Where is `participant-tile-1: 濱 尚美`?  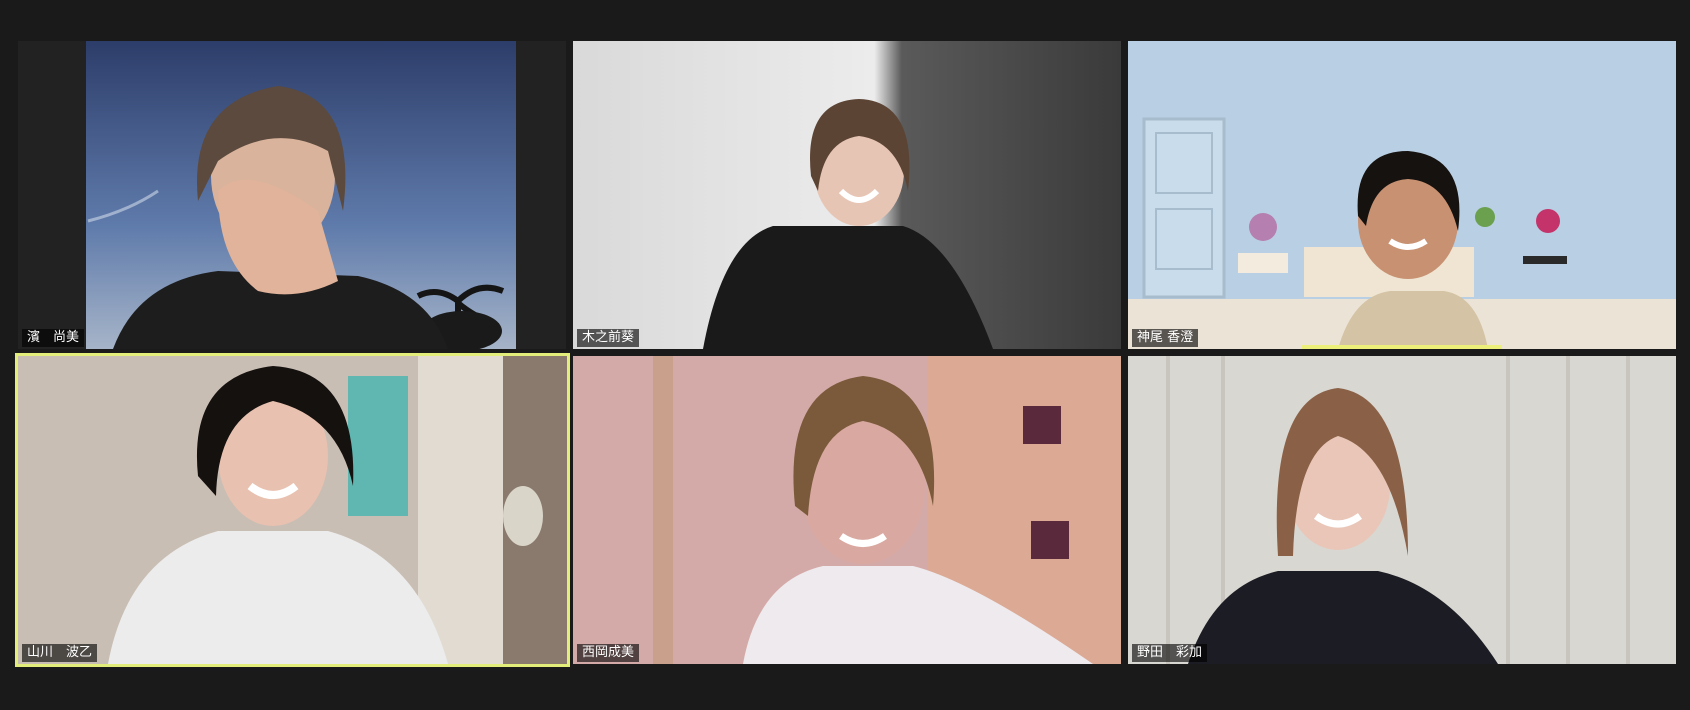 participant-tile-1: 濱 尚美 is located at coordinates (292, 195).